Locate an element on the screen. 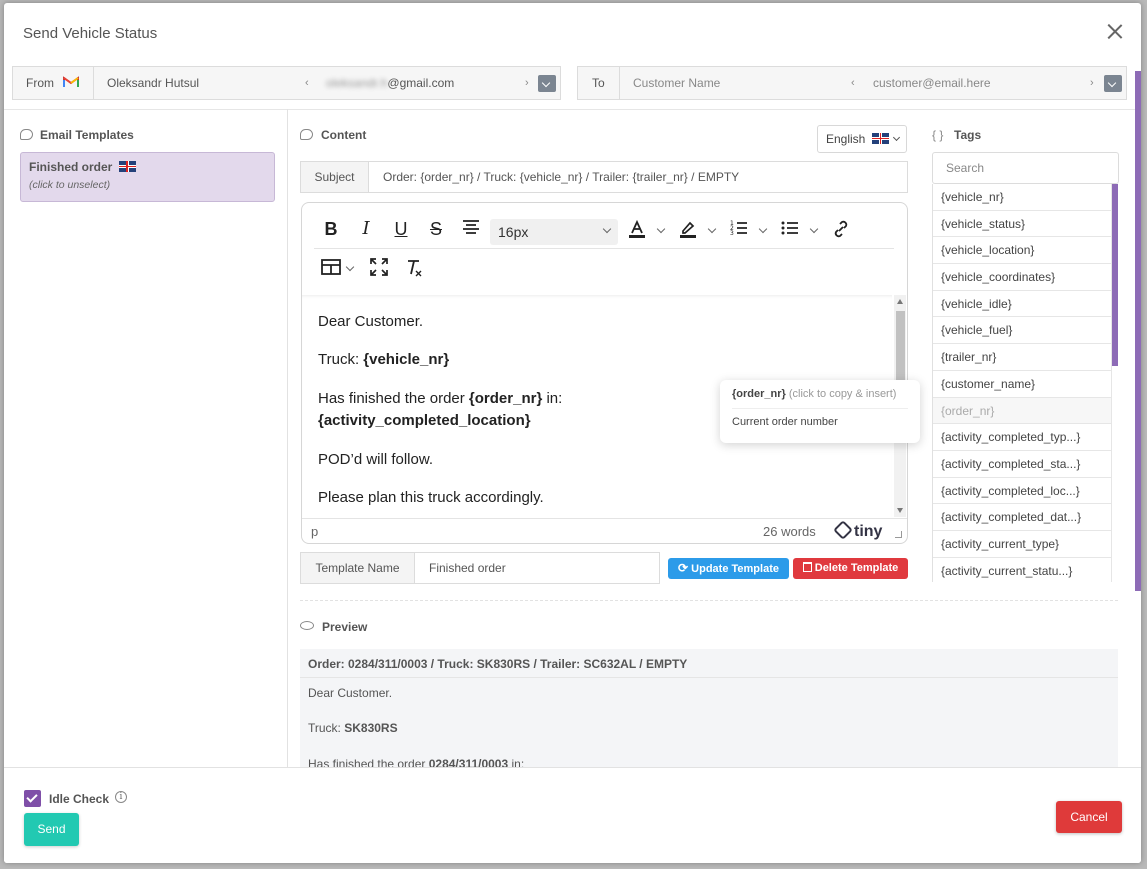  body-line: Has finished the order {order_nr} in: is located at coordinates (440, 398).